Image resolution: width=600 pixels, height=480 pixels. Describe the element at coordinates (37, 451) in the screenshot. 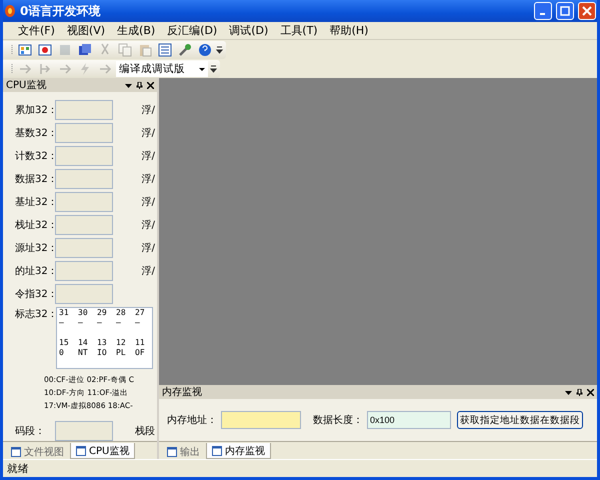

I see `panel-tab: 文件视图` at that location.